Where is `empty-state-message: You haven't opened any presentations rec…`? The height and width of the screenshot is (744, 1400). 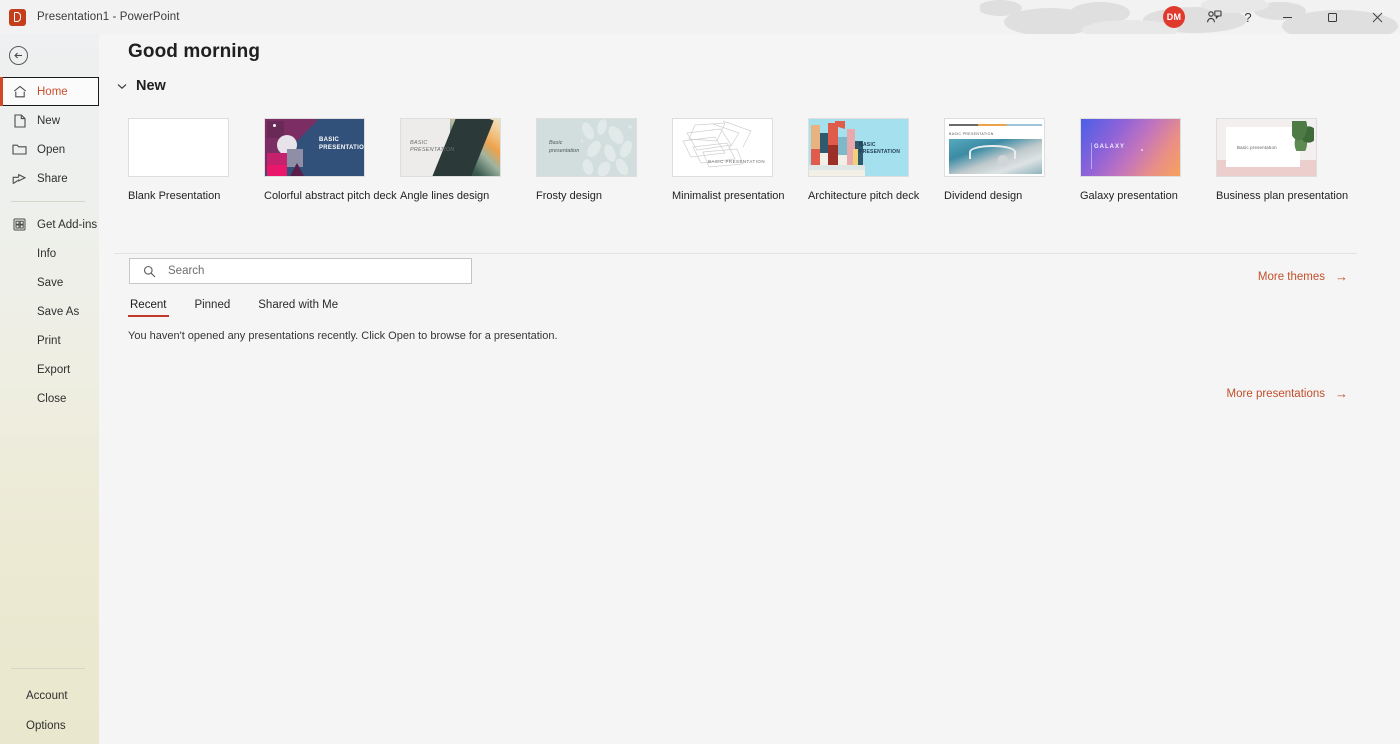
empty-state-message: You haven't opened any presentations rec… is located at coordinates (343, 336).